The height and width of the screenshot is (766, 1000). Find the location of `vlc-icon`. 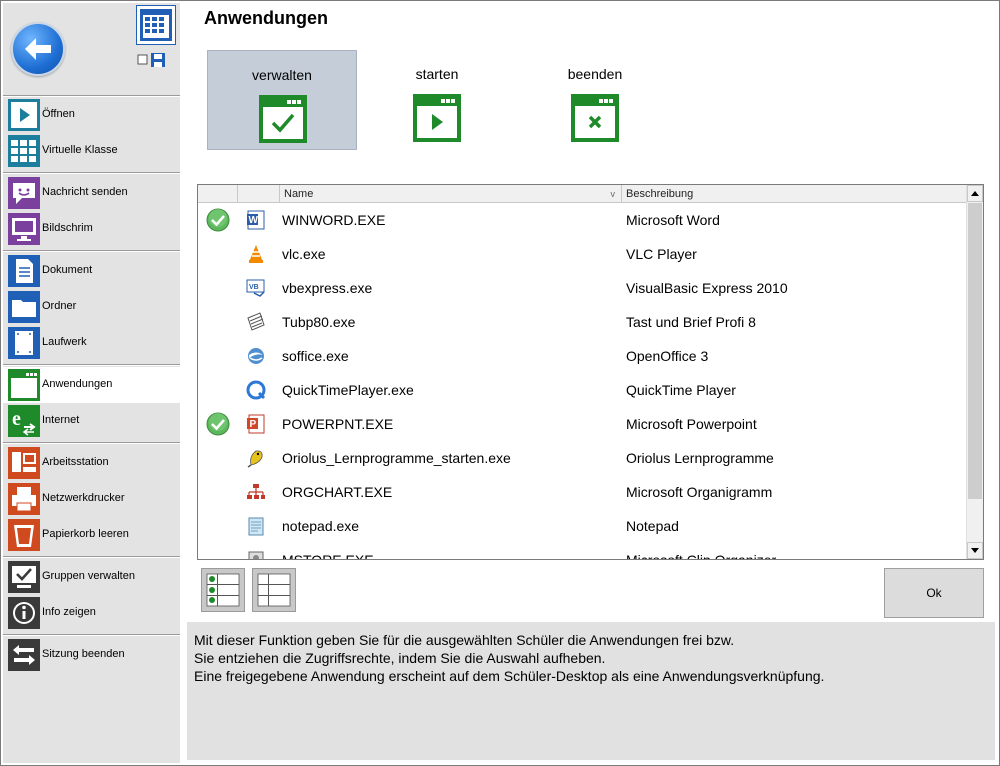

vlc-icon is located at coordinates (256, 254).